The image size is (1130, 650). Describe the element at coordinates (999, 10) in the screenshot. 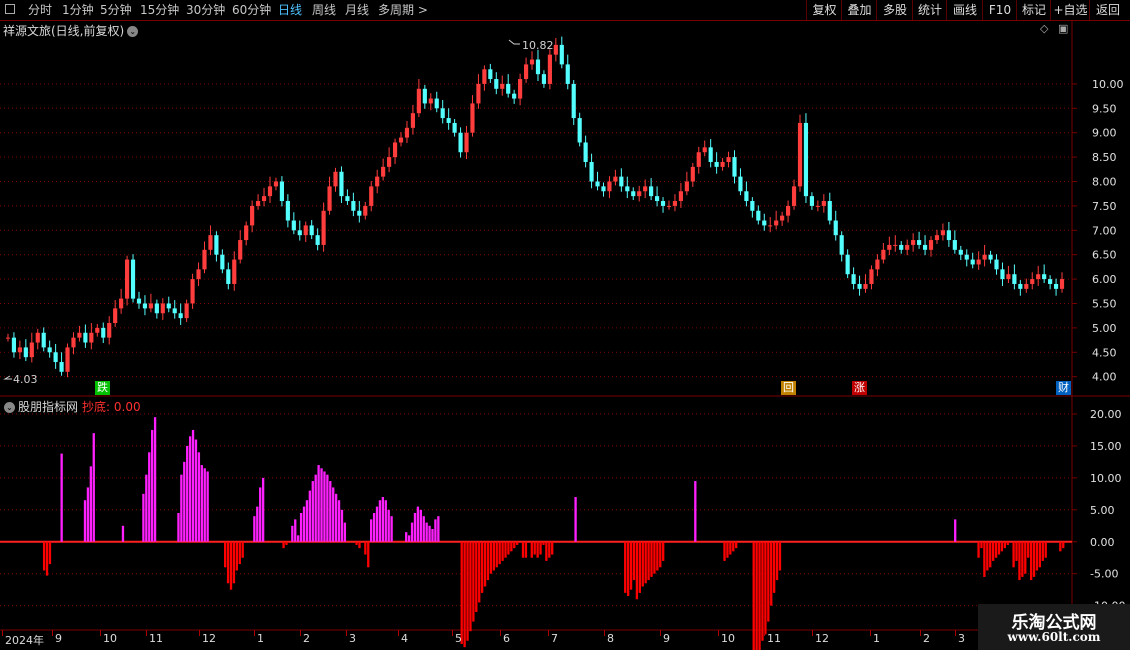

I see `toolbar-button-5: F10` at that location.